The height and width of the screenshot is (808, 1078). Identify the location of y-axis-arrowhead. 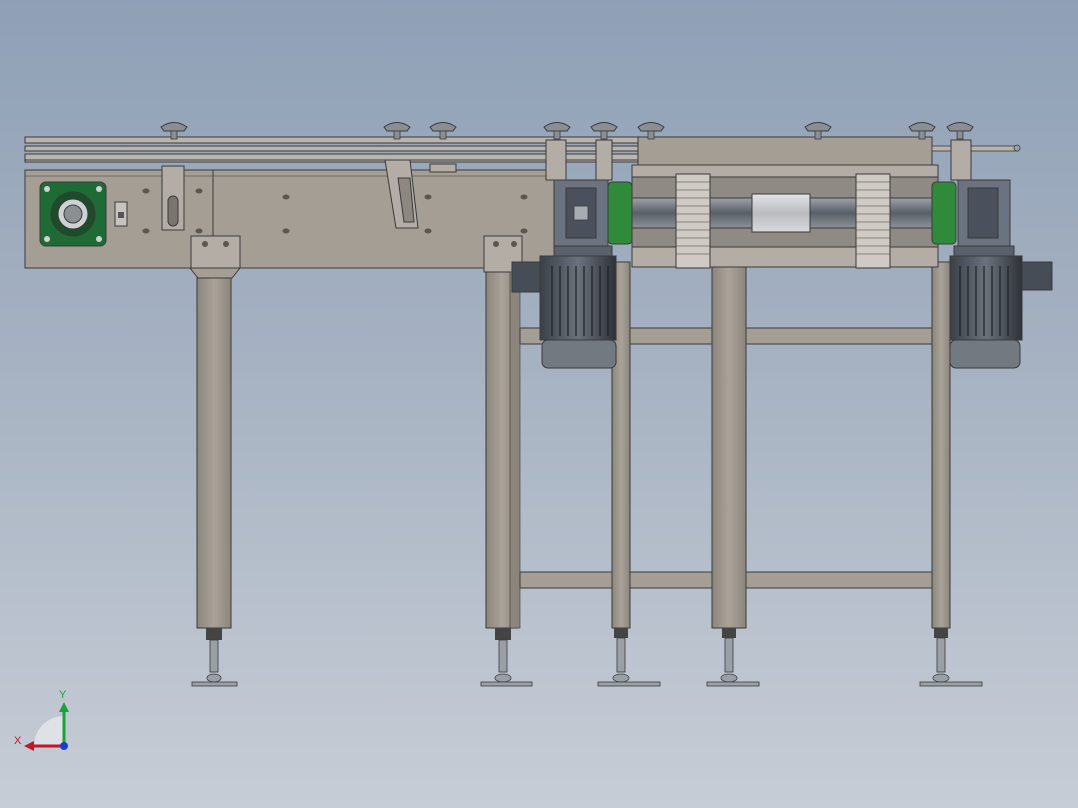
(64, 707).